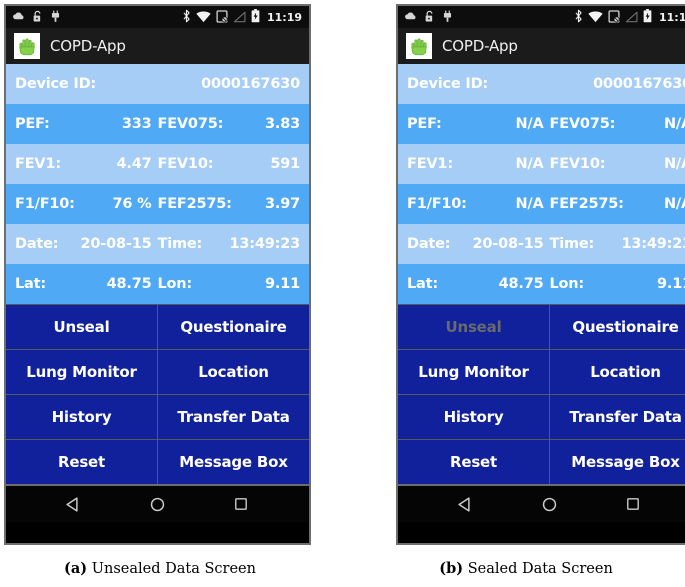 The image size is (685, 587). Describe the element at coordinates (451, 568) in the screenshot. I see `caption-label: (b)` at that location.